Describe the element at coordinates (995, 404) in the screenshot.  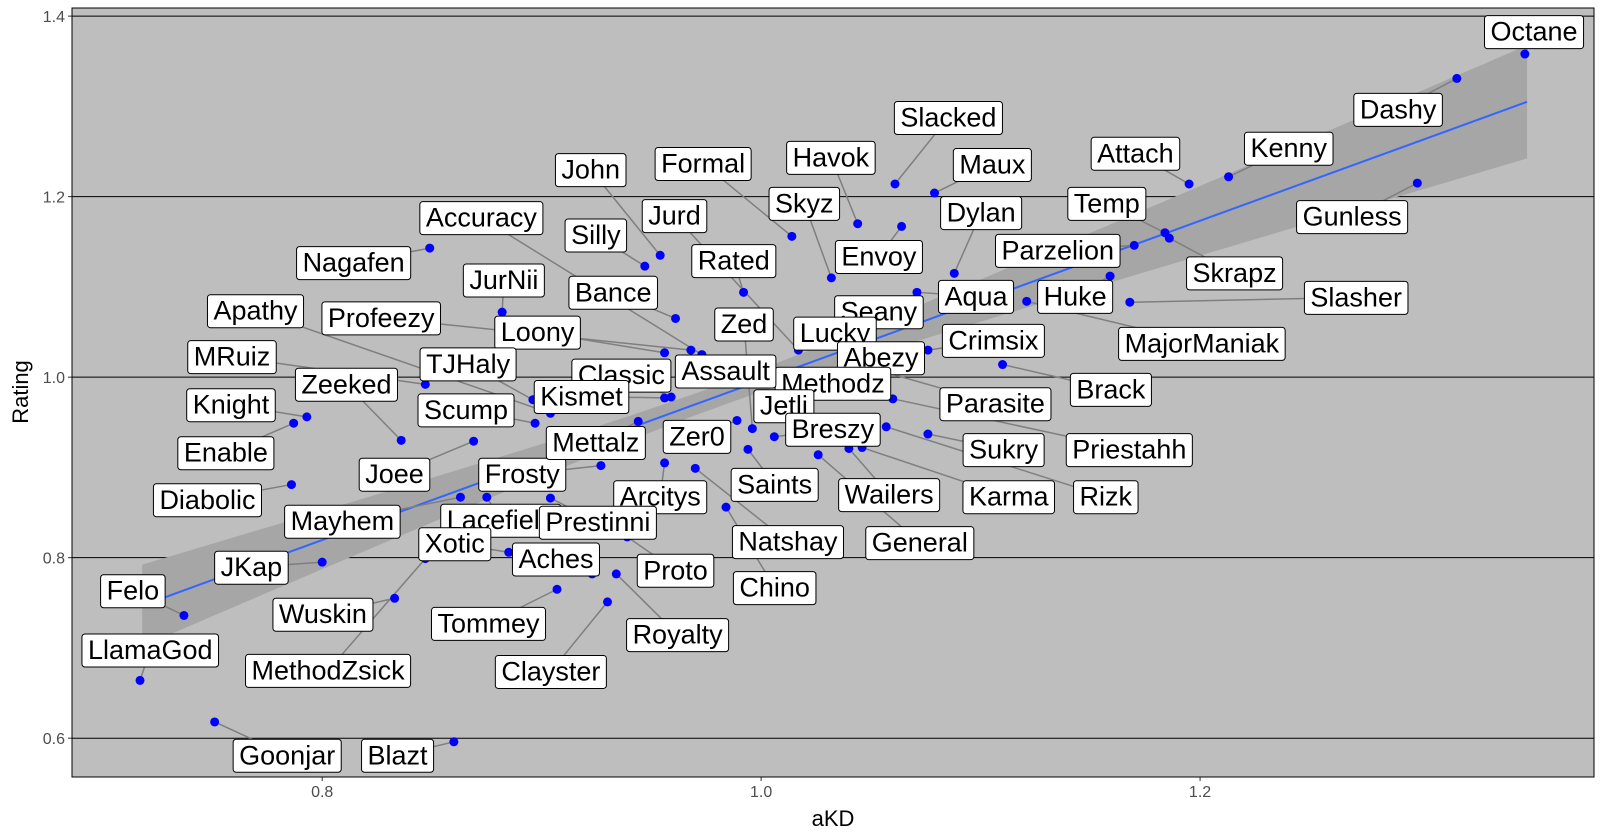
I see `label-text: Parasite` at that location.